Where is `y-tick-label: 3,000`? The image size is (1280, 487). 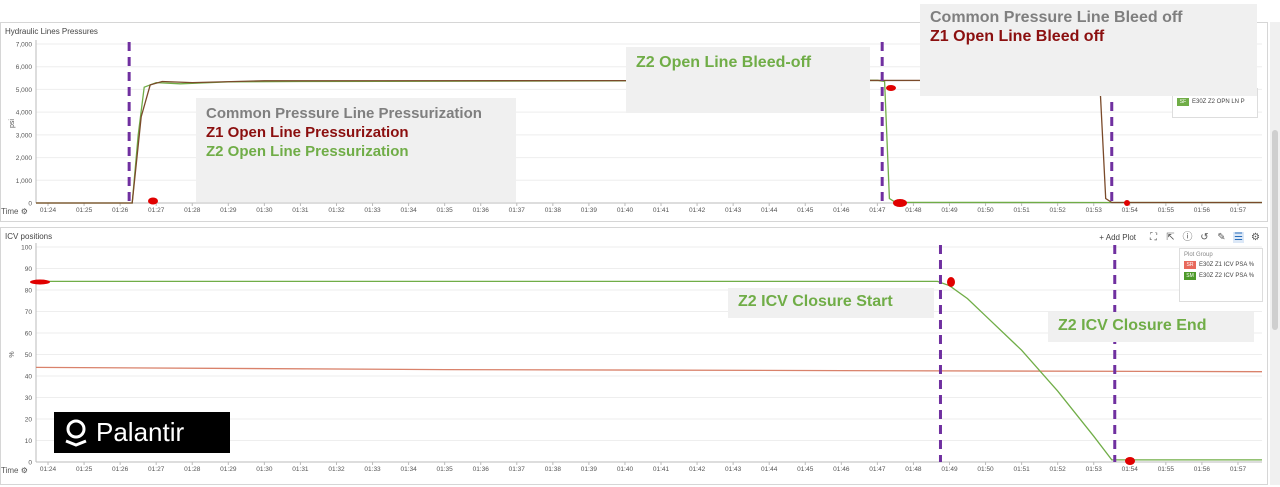
y-tick-label: 3,000 is located at coordinates (24, 135).